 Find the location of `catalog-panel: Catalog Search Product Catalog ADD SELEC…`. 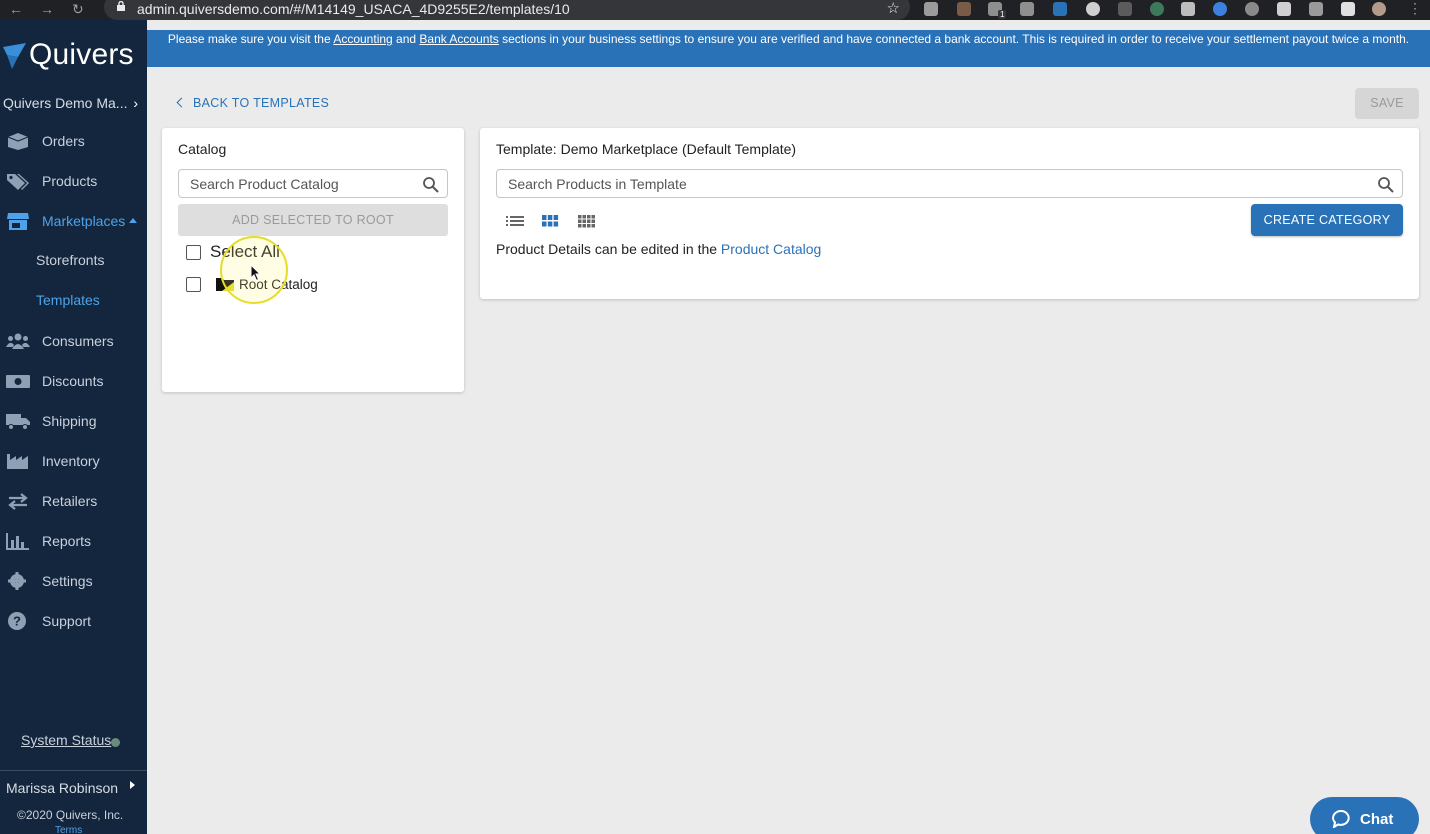

catalog-panel: Catalog Search Product Catalog ADD SELEC… is located at coordinates (313, 260).